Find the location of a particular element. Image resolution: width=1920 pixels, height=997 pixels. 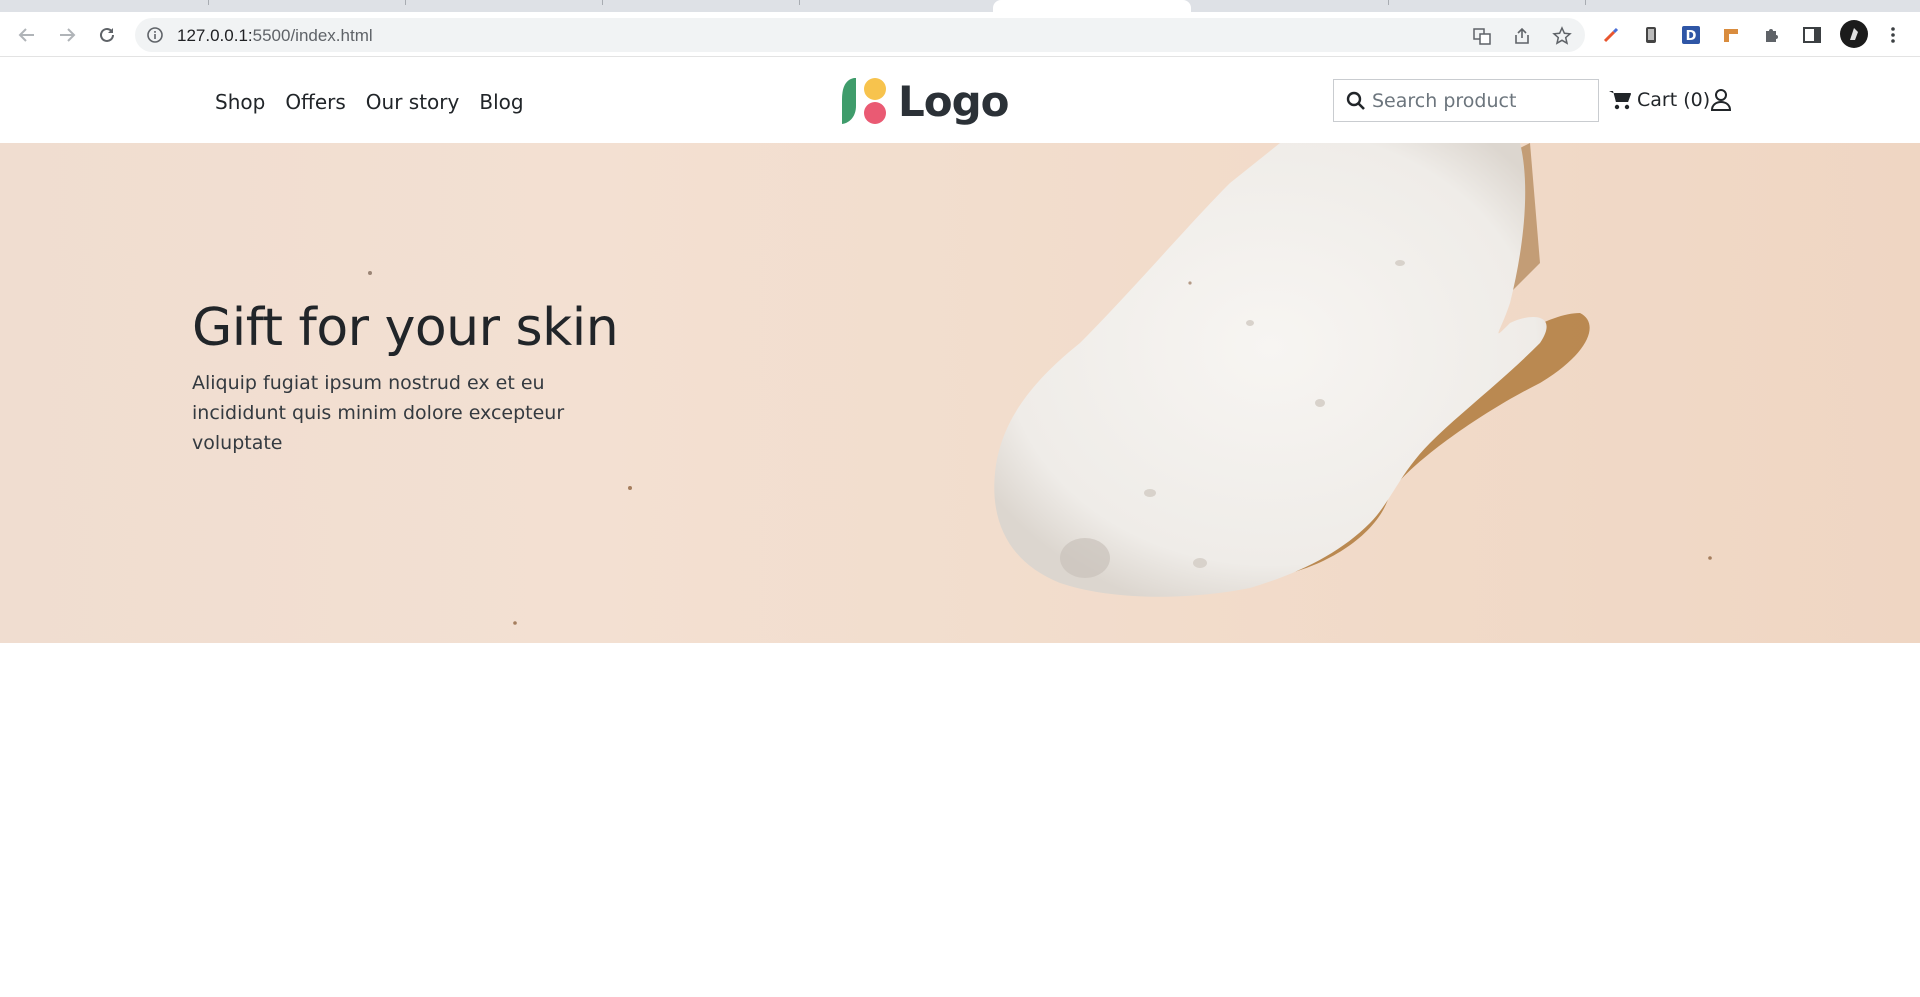

url-path: 5500/index.html is located at coordinates (312, 35).